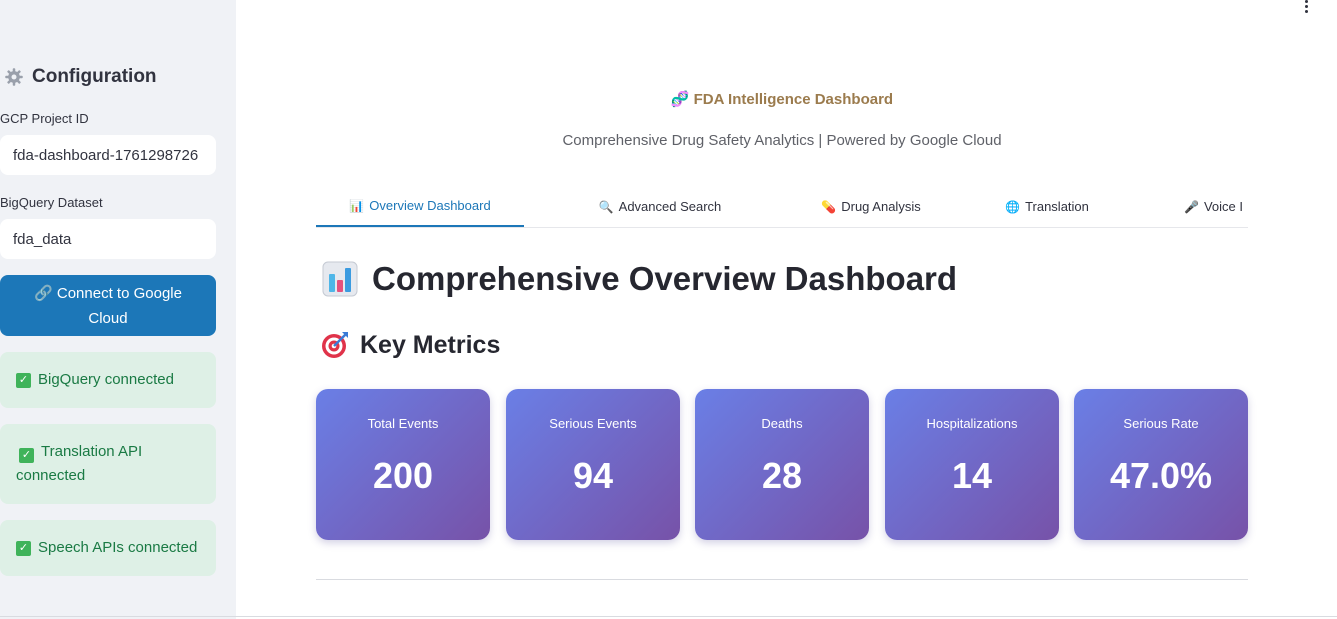  I want to click on speech-status-text: Speech APIs connected, so click(118, 547).